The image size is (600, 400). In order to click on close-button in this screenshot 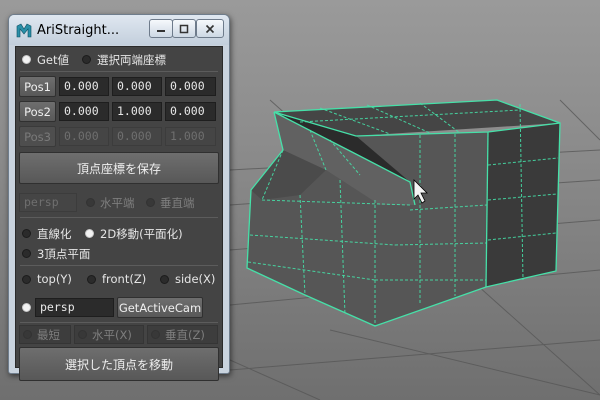, I will do `click(210, 28)`.